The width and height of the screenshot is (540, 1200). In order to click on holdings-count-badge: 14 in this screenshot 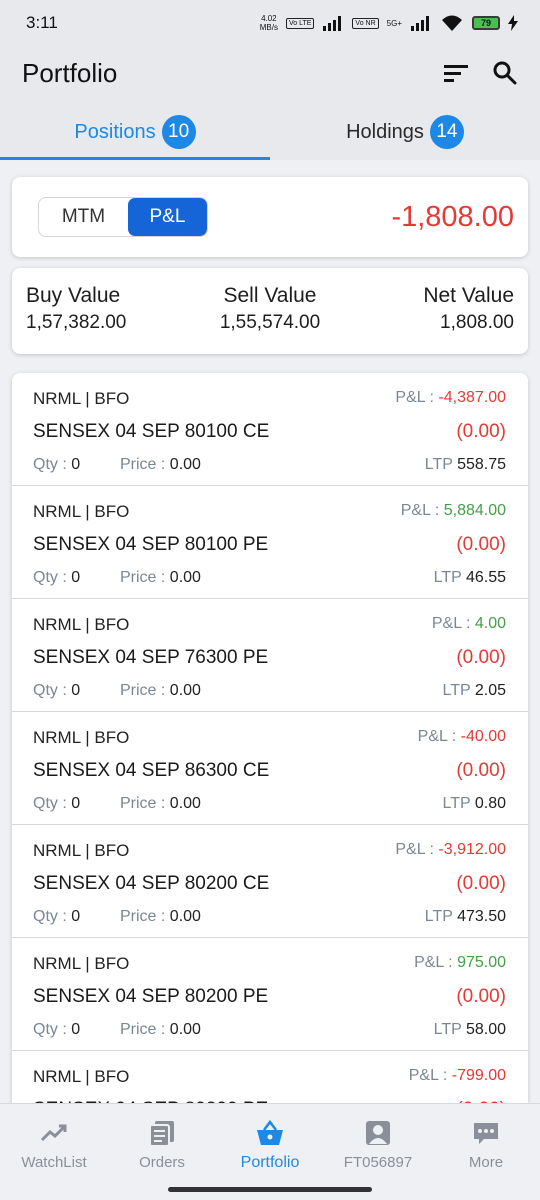, I will do `click(446, 132)`.